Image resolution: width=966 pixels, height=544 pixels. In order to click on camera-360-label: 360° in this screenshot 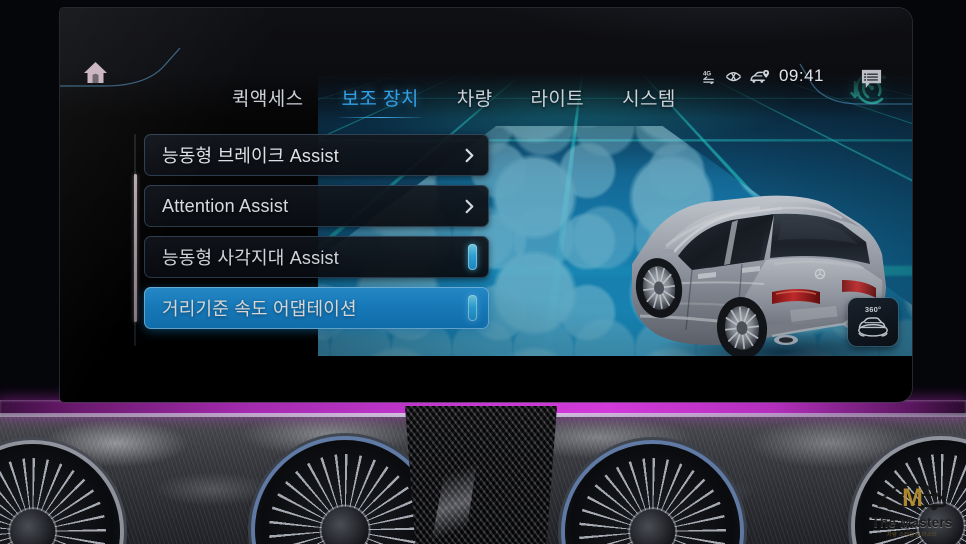, I will do `click(873, 310)`.